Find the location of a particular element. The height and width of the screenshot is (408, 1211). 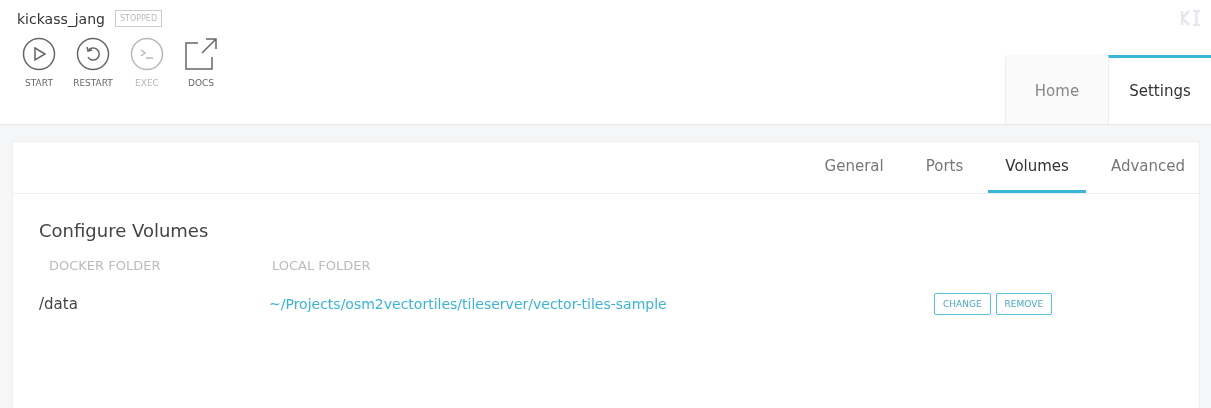

column-header: DOCKER FOLDER is located at coordinates (105, 265).